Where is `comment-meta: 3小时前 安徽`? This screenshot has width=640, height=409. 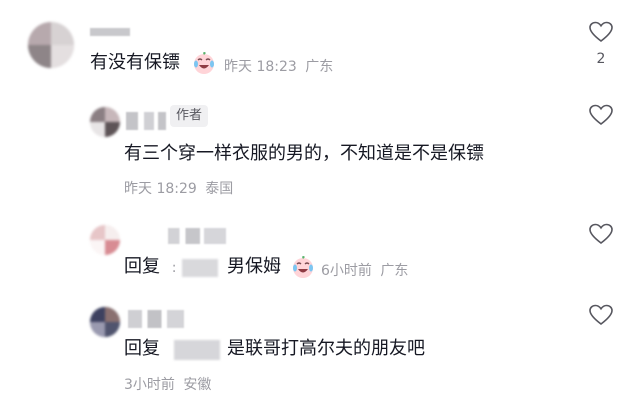
comment-meta: 3小时前 安徽 is located at coordinates (167, 384).